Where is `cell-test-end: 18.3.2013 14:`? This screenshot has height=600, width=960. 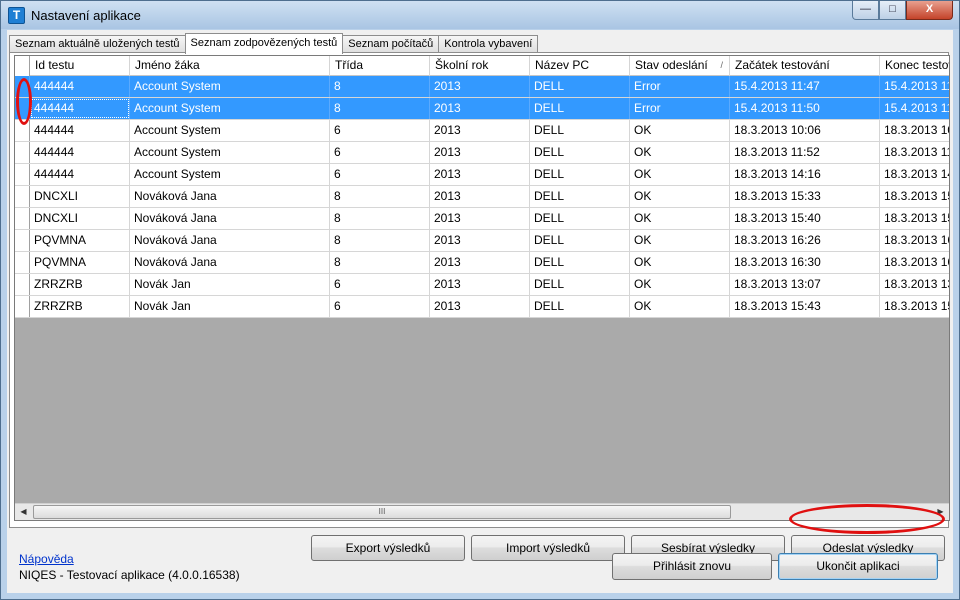
cell-test-end: 18.3.2013 14: is located at coordinates (914, 174).